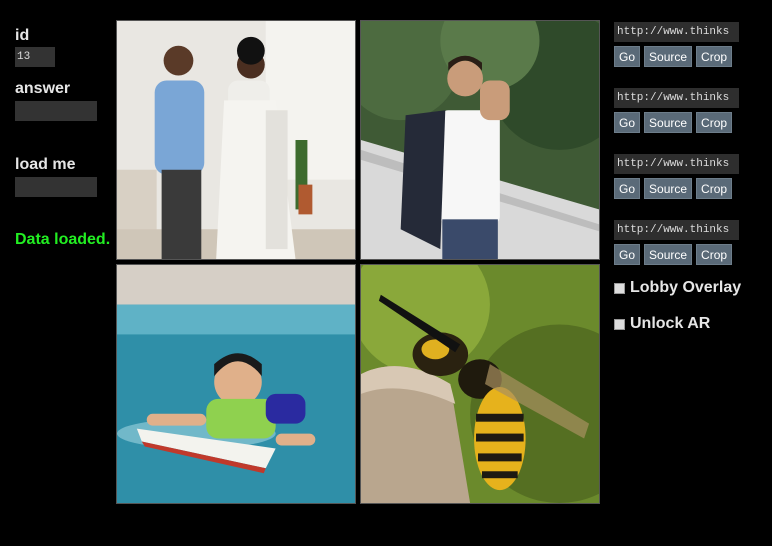 The image size is (772, 546). What do you see at coordinates (670, 323) in the screenshot?
I see `unlock-ar-label: Unlock AR` at bounding box center [670, 323].